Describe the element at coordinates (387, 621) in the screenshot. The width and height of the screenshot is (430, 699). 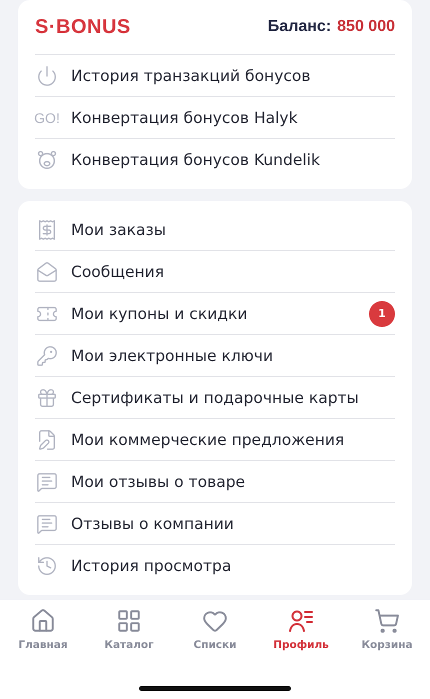
I see `cart-icon` at that location.